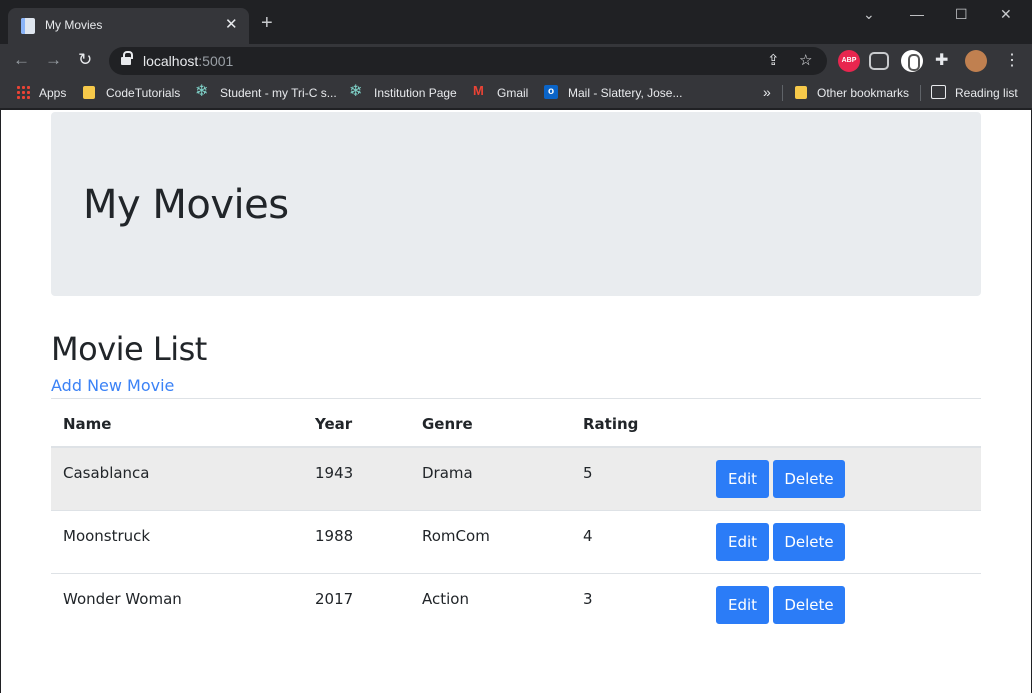 The image size is (1032, 693). Describe the element at coordinates (129, 349) in the screenshot. I see `section-title: Movie List` at that location.